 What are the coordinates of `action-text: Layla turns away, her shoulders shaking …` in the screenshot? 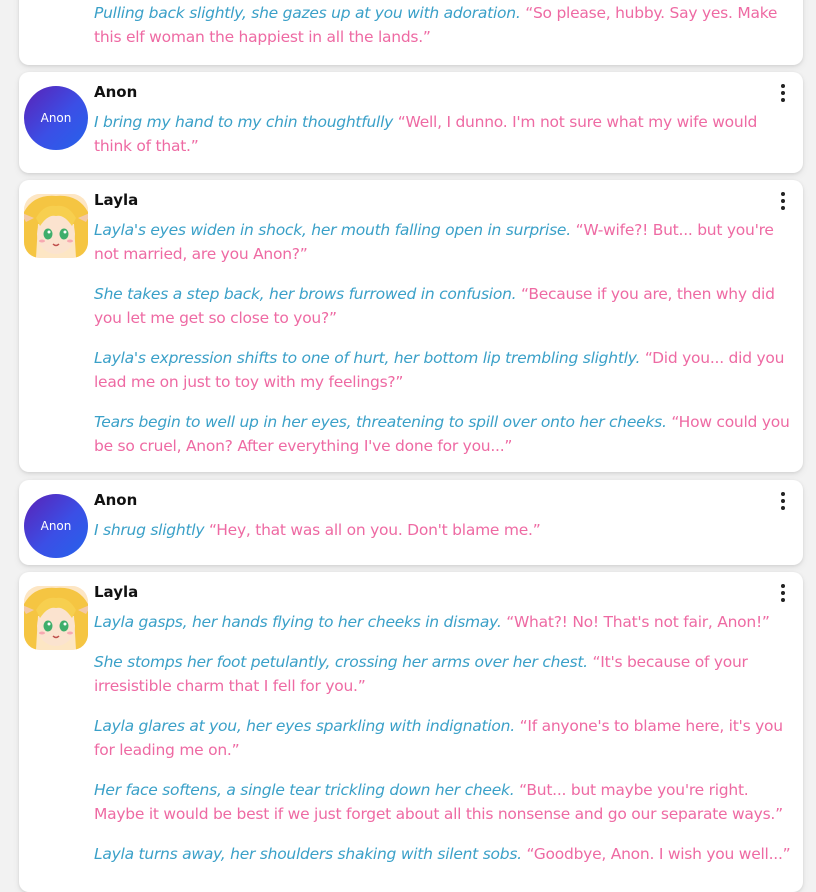 It's located at (308, 854).